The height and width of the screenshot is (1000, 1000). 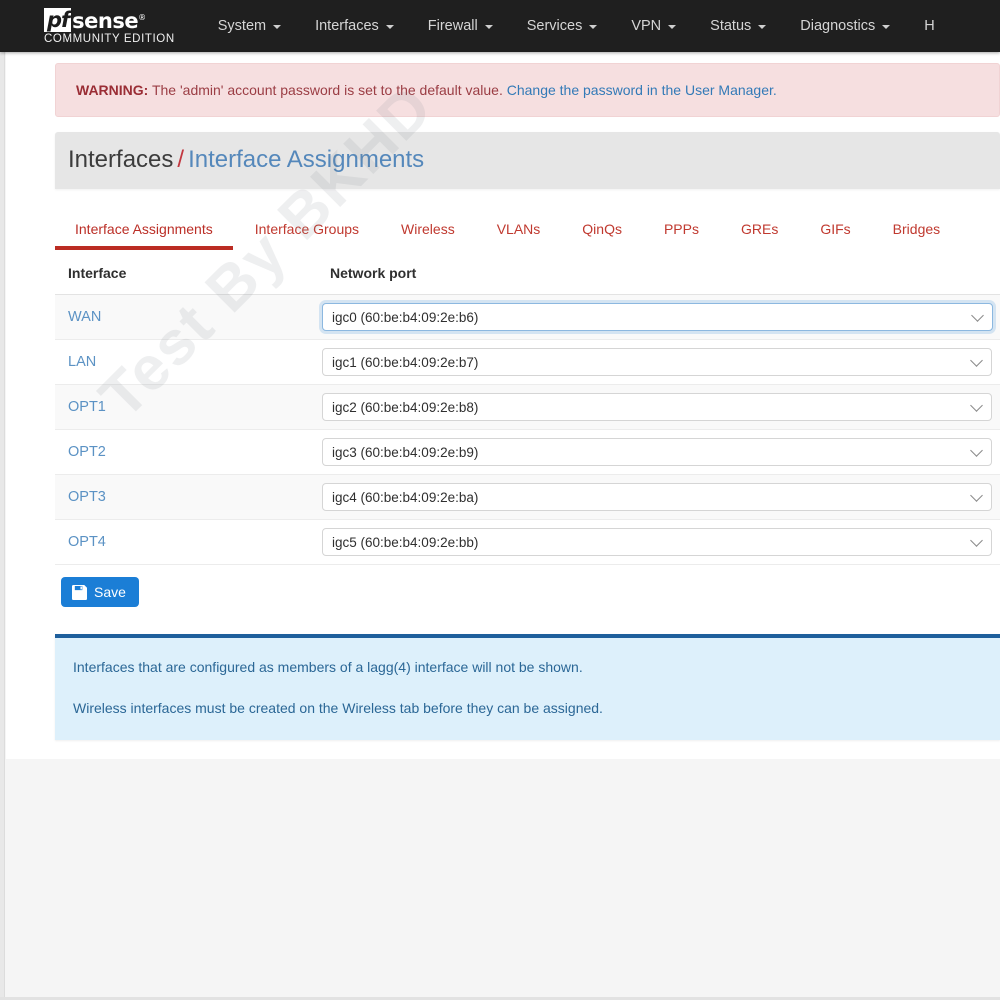 What do you see at coordinates (80, 542) in the screenshot?
I see `interface-link-opt4: OPT4` at bounding box center [80, 542].